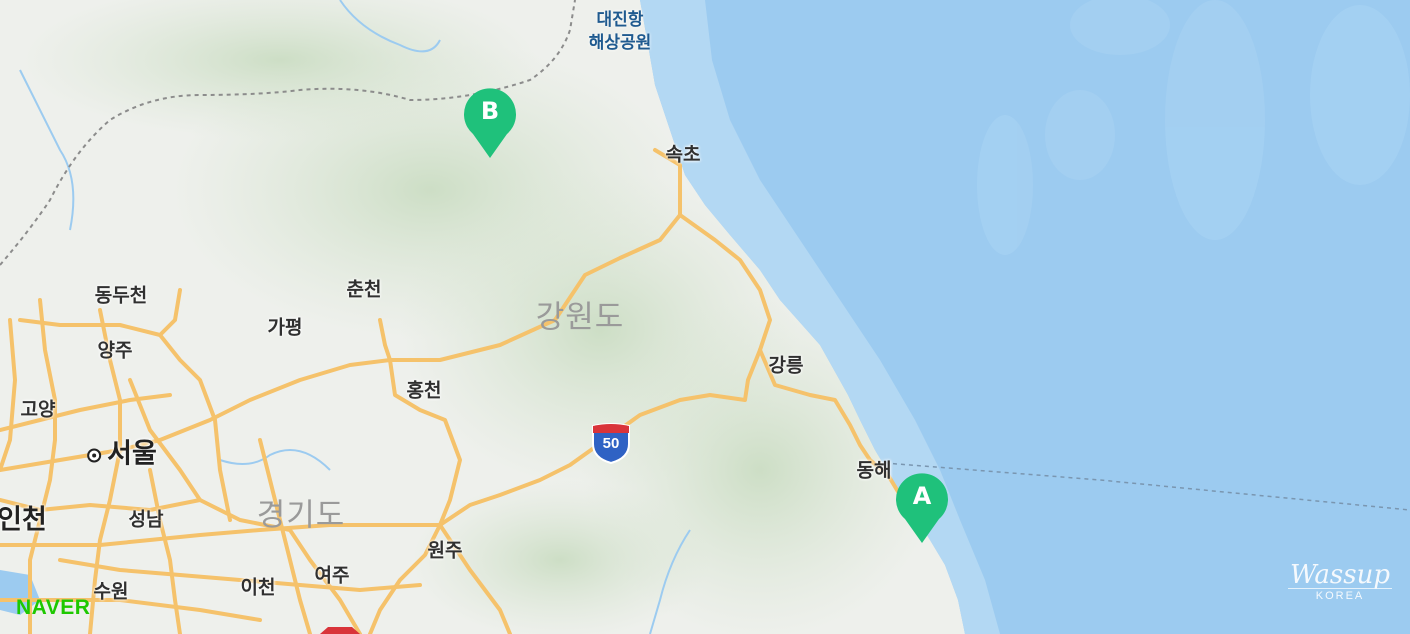 The height and width of the screenshot is (634, 1410). I want to click on city-label-suwon: 수원, so click(111, 590).